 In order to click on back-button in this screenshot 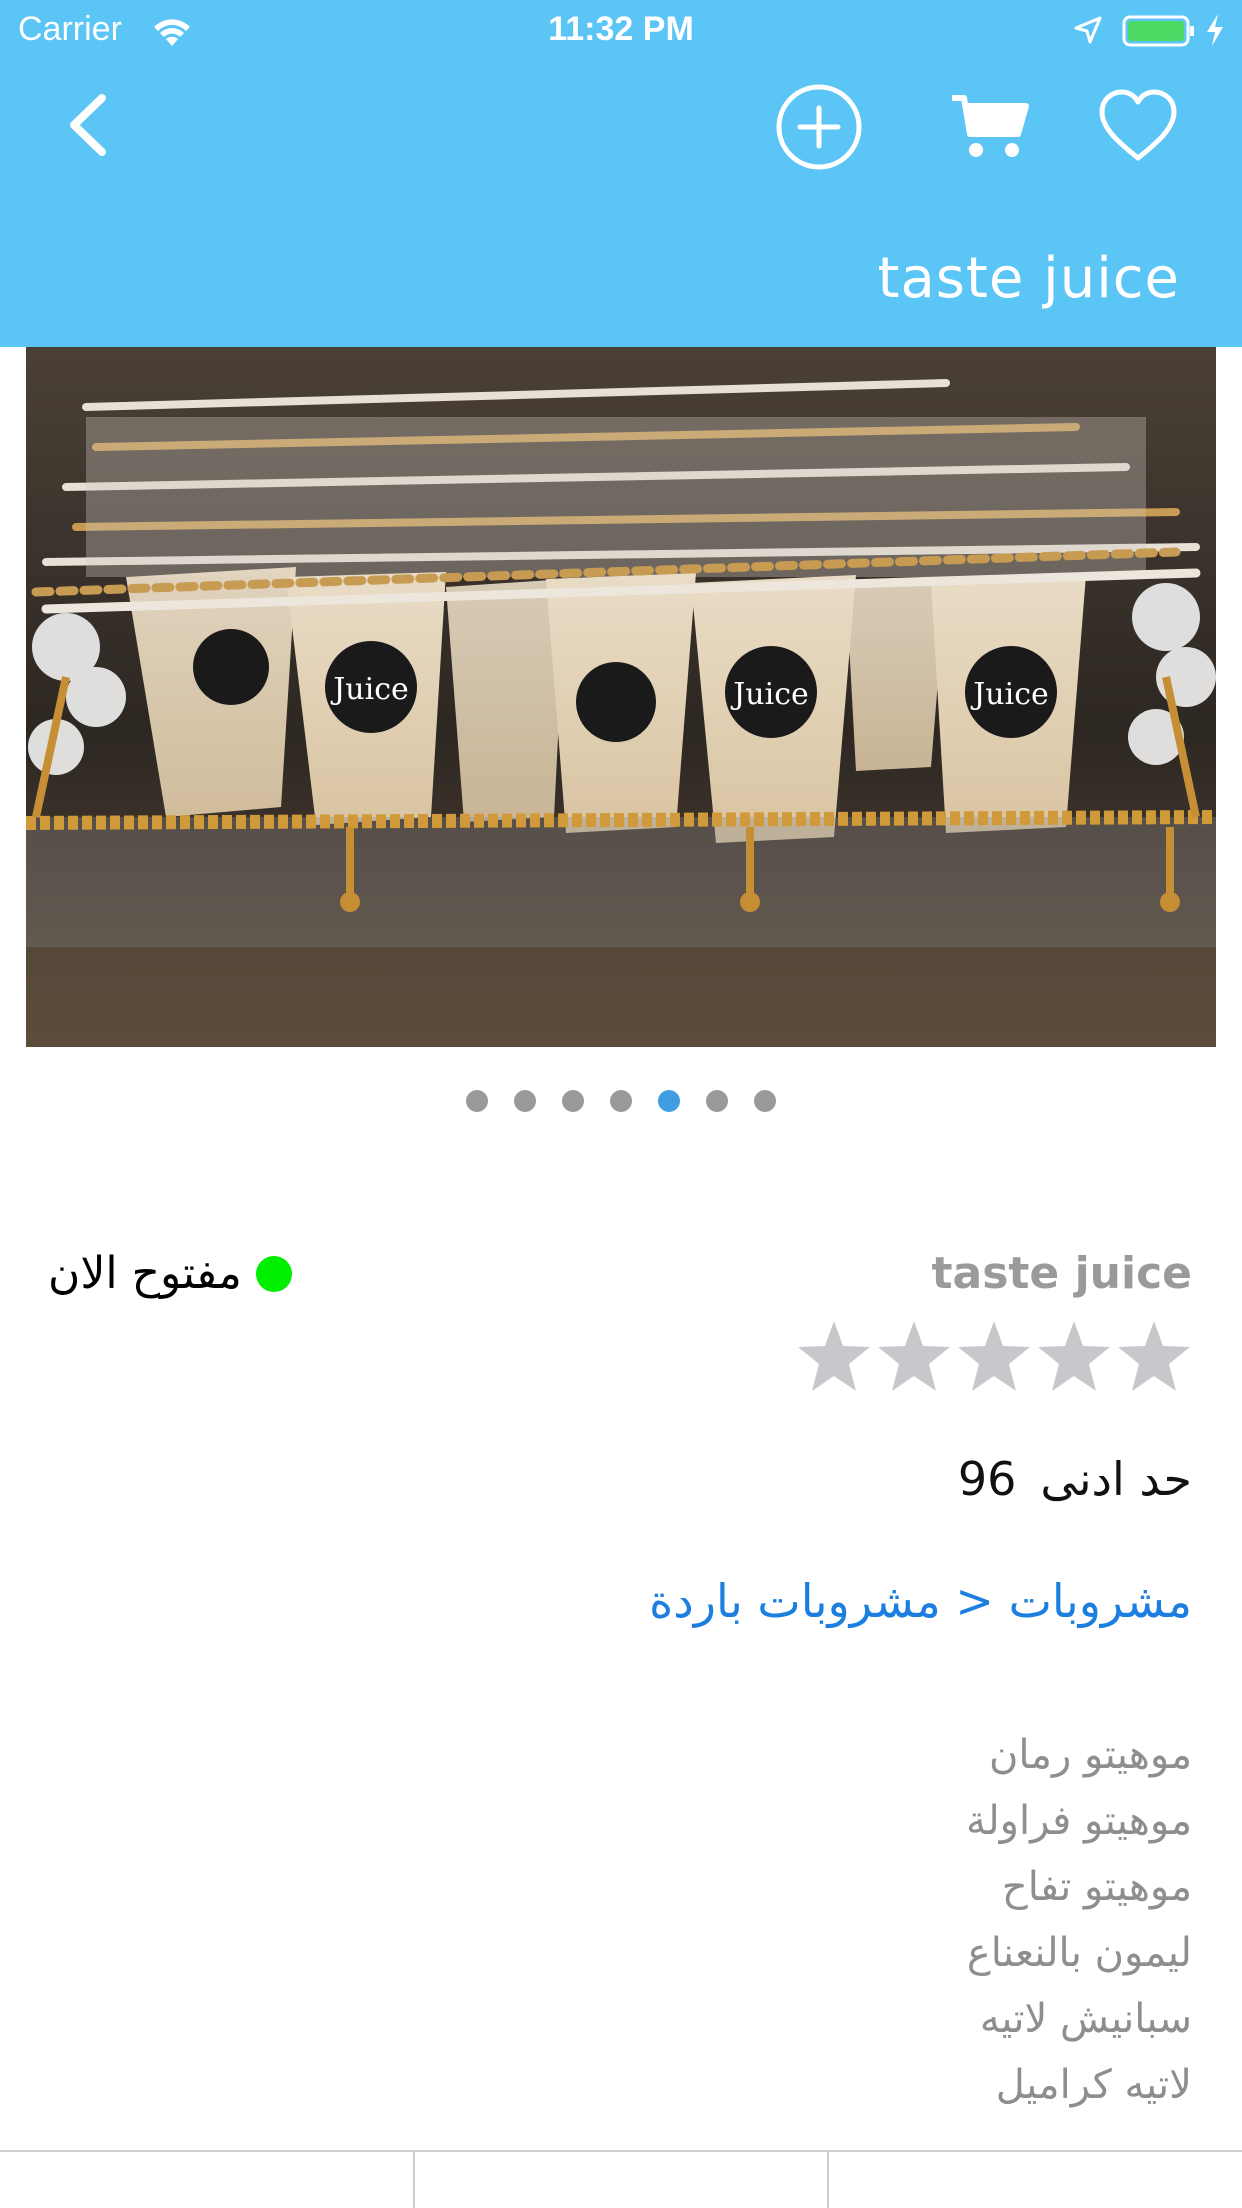, I will do `click(88, 125)`.